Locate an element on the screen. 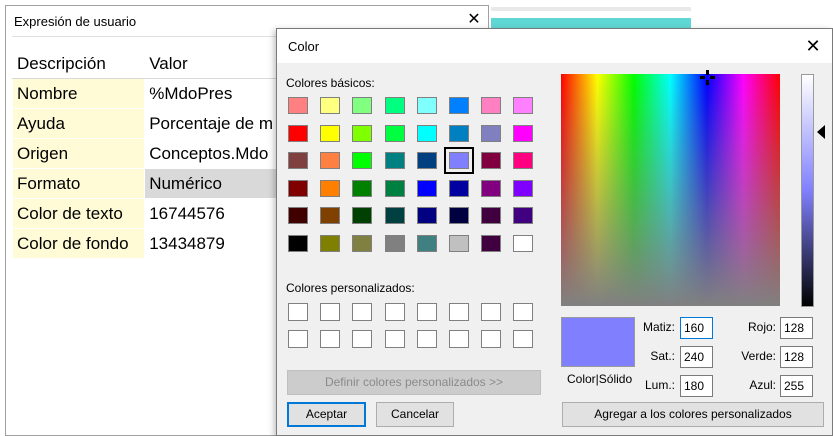 The image size is (833, 436). cancel-button: Cancelar is located at coordinates (415, 414).